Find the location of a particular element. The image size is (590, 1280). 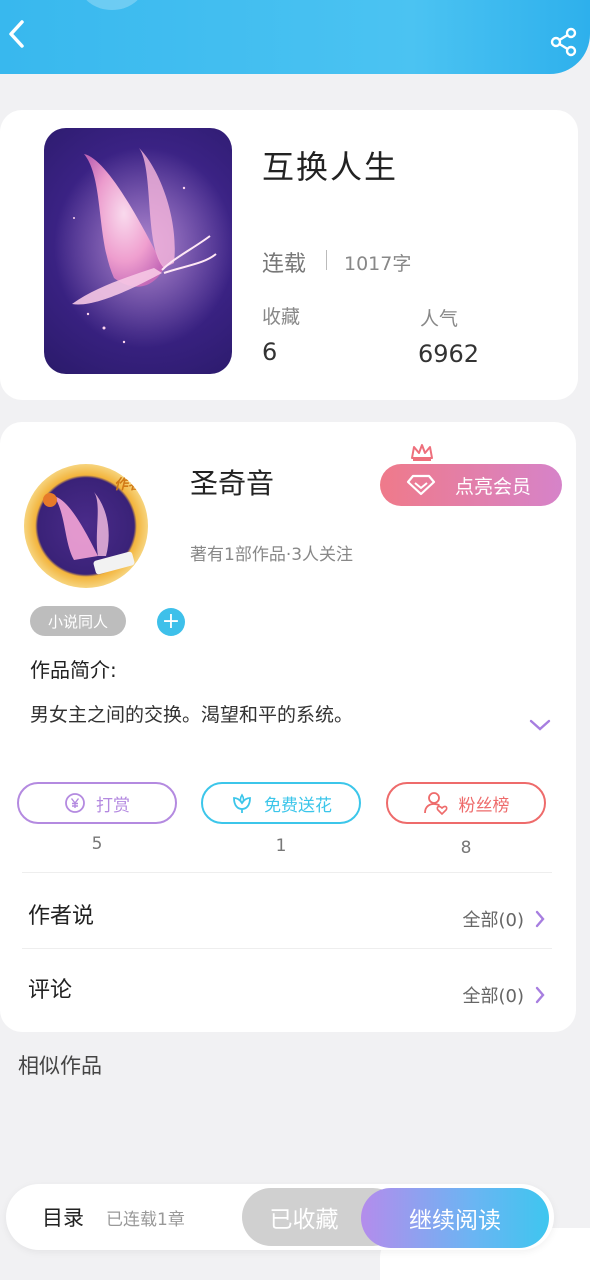

genre-tag: 小说同人 is located at coordinates (78, 621).